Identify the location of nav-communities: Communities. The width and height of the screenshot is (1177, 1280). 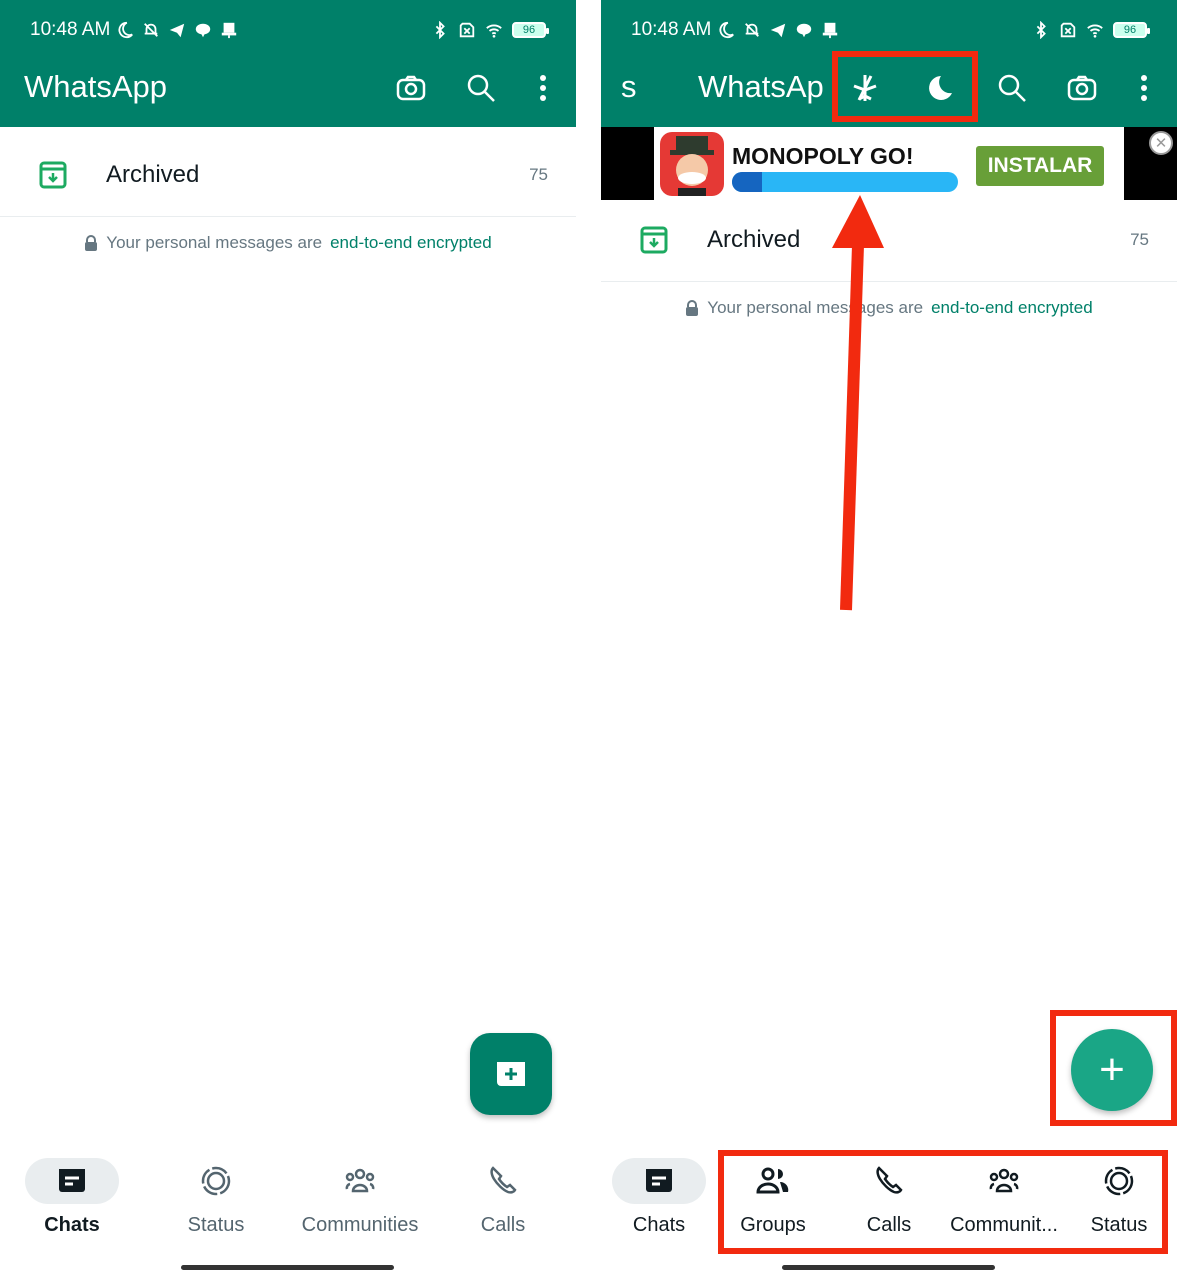
(360, 1193).